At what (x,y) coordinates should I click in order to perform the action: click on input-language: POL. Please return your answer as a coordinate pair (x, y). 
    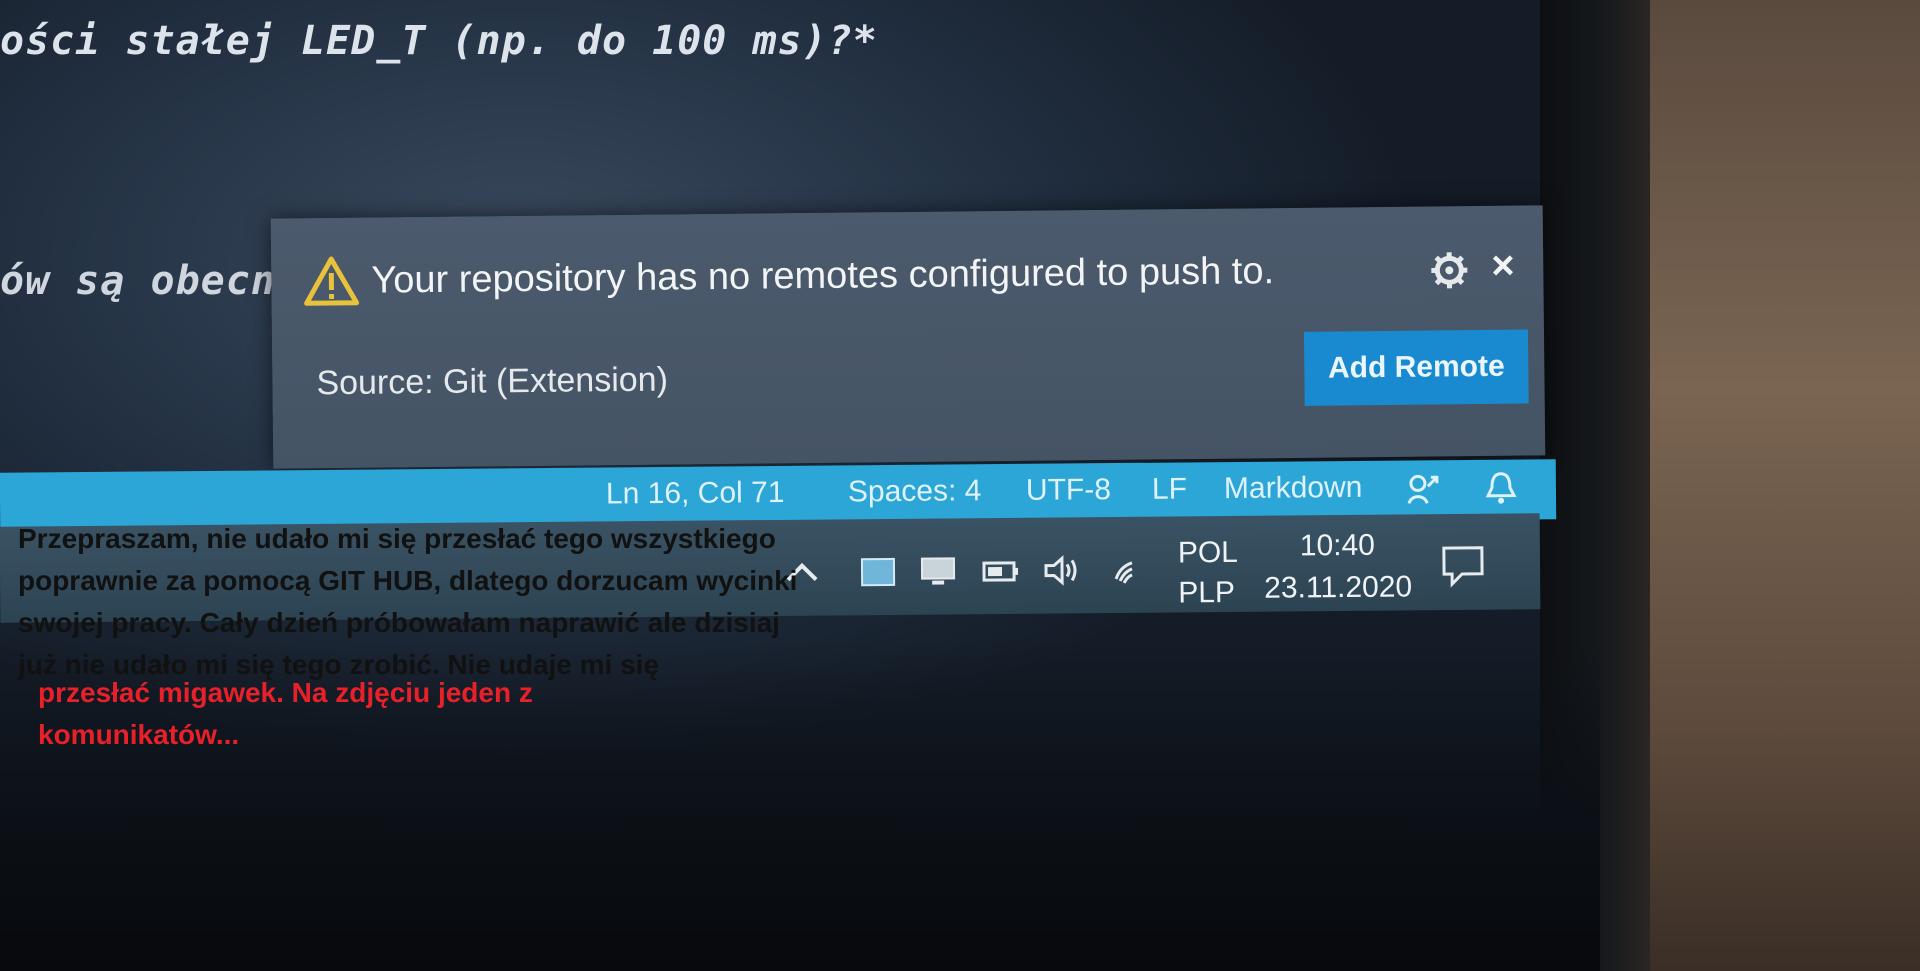
    Looking at the image, I should click on (1208, 553).